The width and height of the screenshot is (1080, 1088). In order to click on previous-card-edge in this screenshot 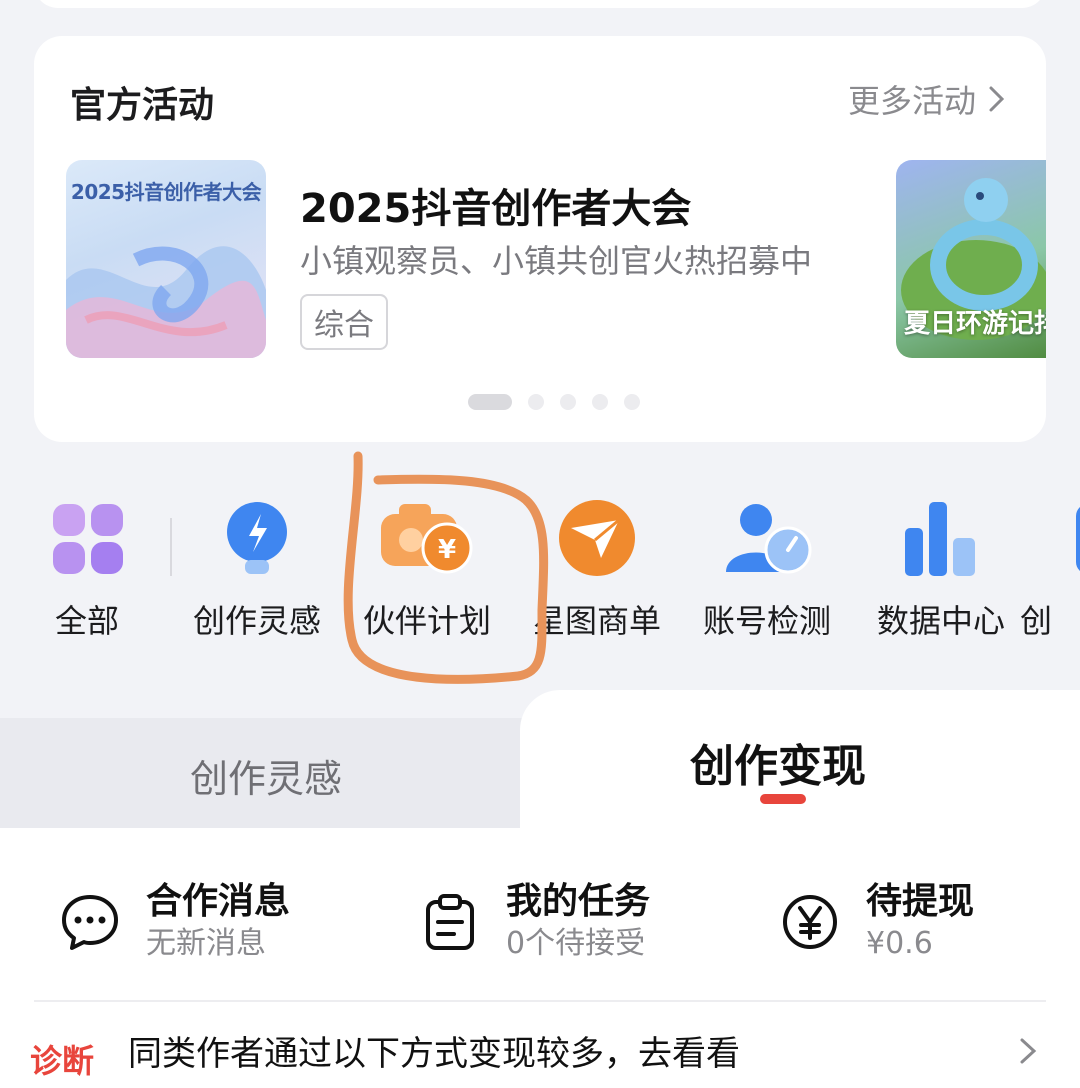, I will do `click(540, 4)`.